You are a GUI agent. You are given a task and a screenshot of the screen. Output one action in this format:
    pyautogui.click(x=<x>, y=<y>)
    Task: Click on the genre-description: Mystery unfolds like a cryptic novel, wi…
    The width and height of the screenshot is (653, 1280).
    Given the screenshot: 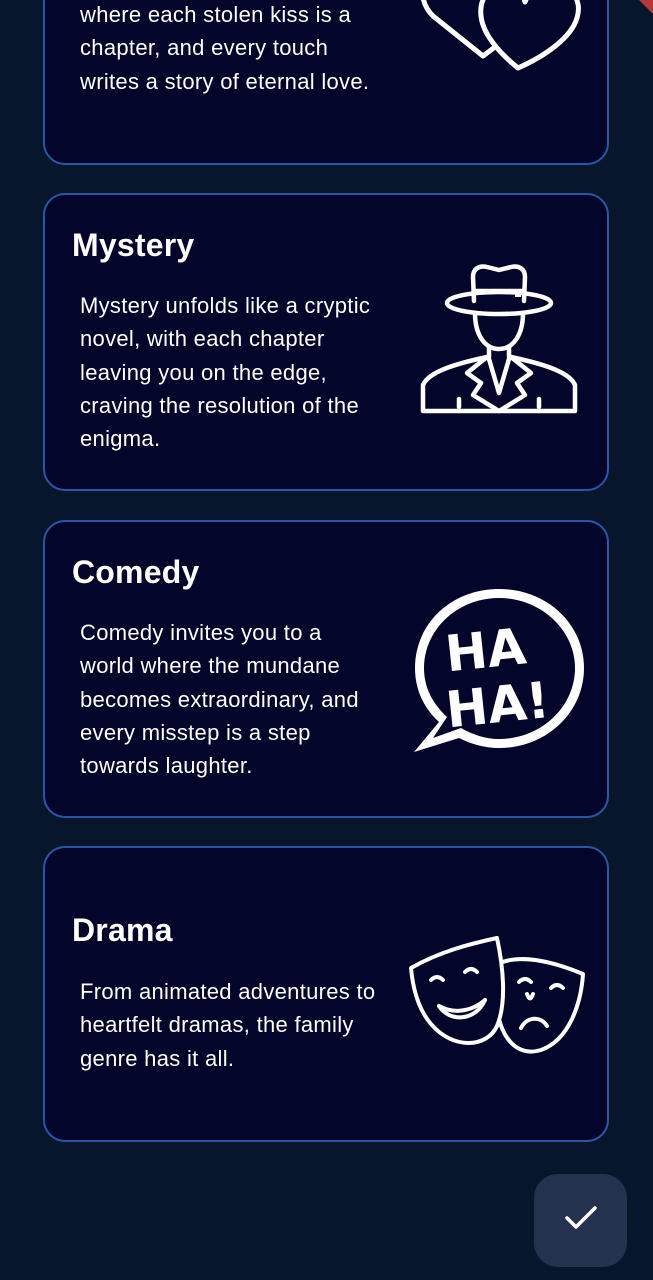 What is the action you would take?
    pyautogui.click(x=225, y=372)
    